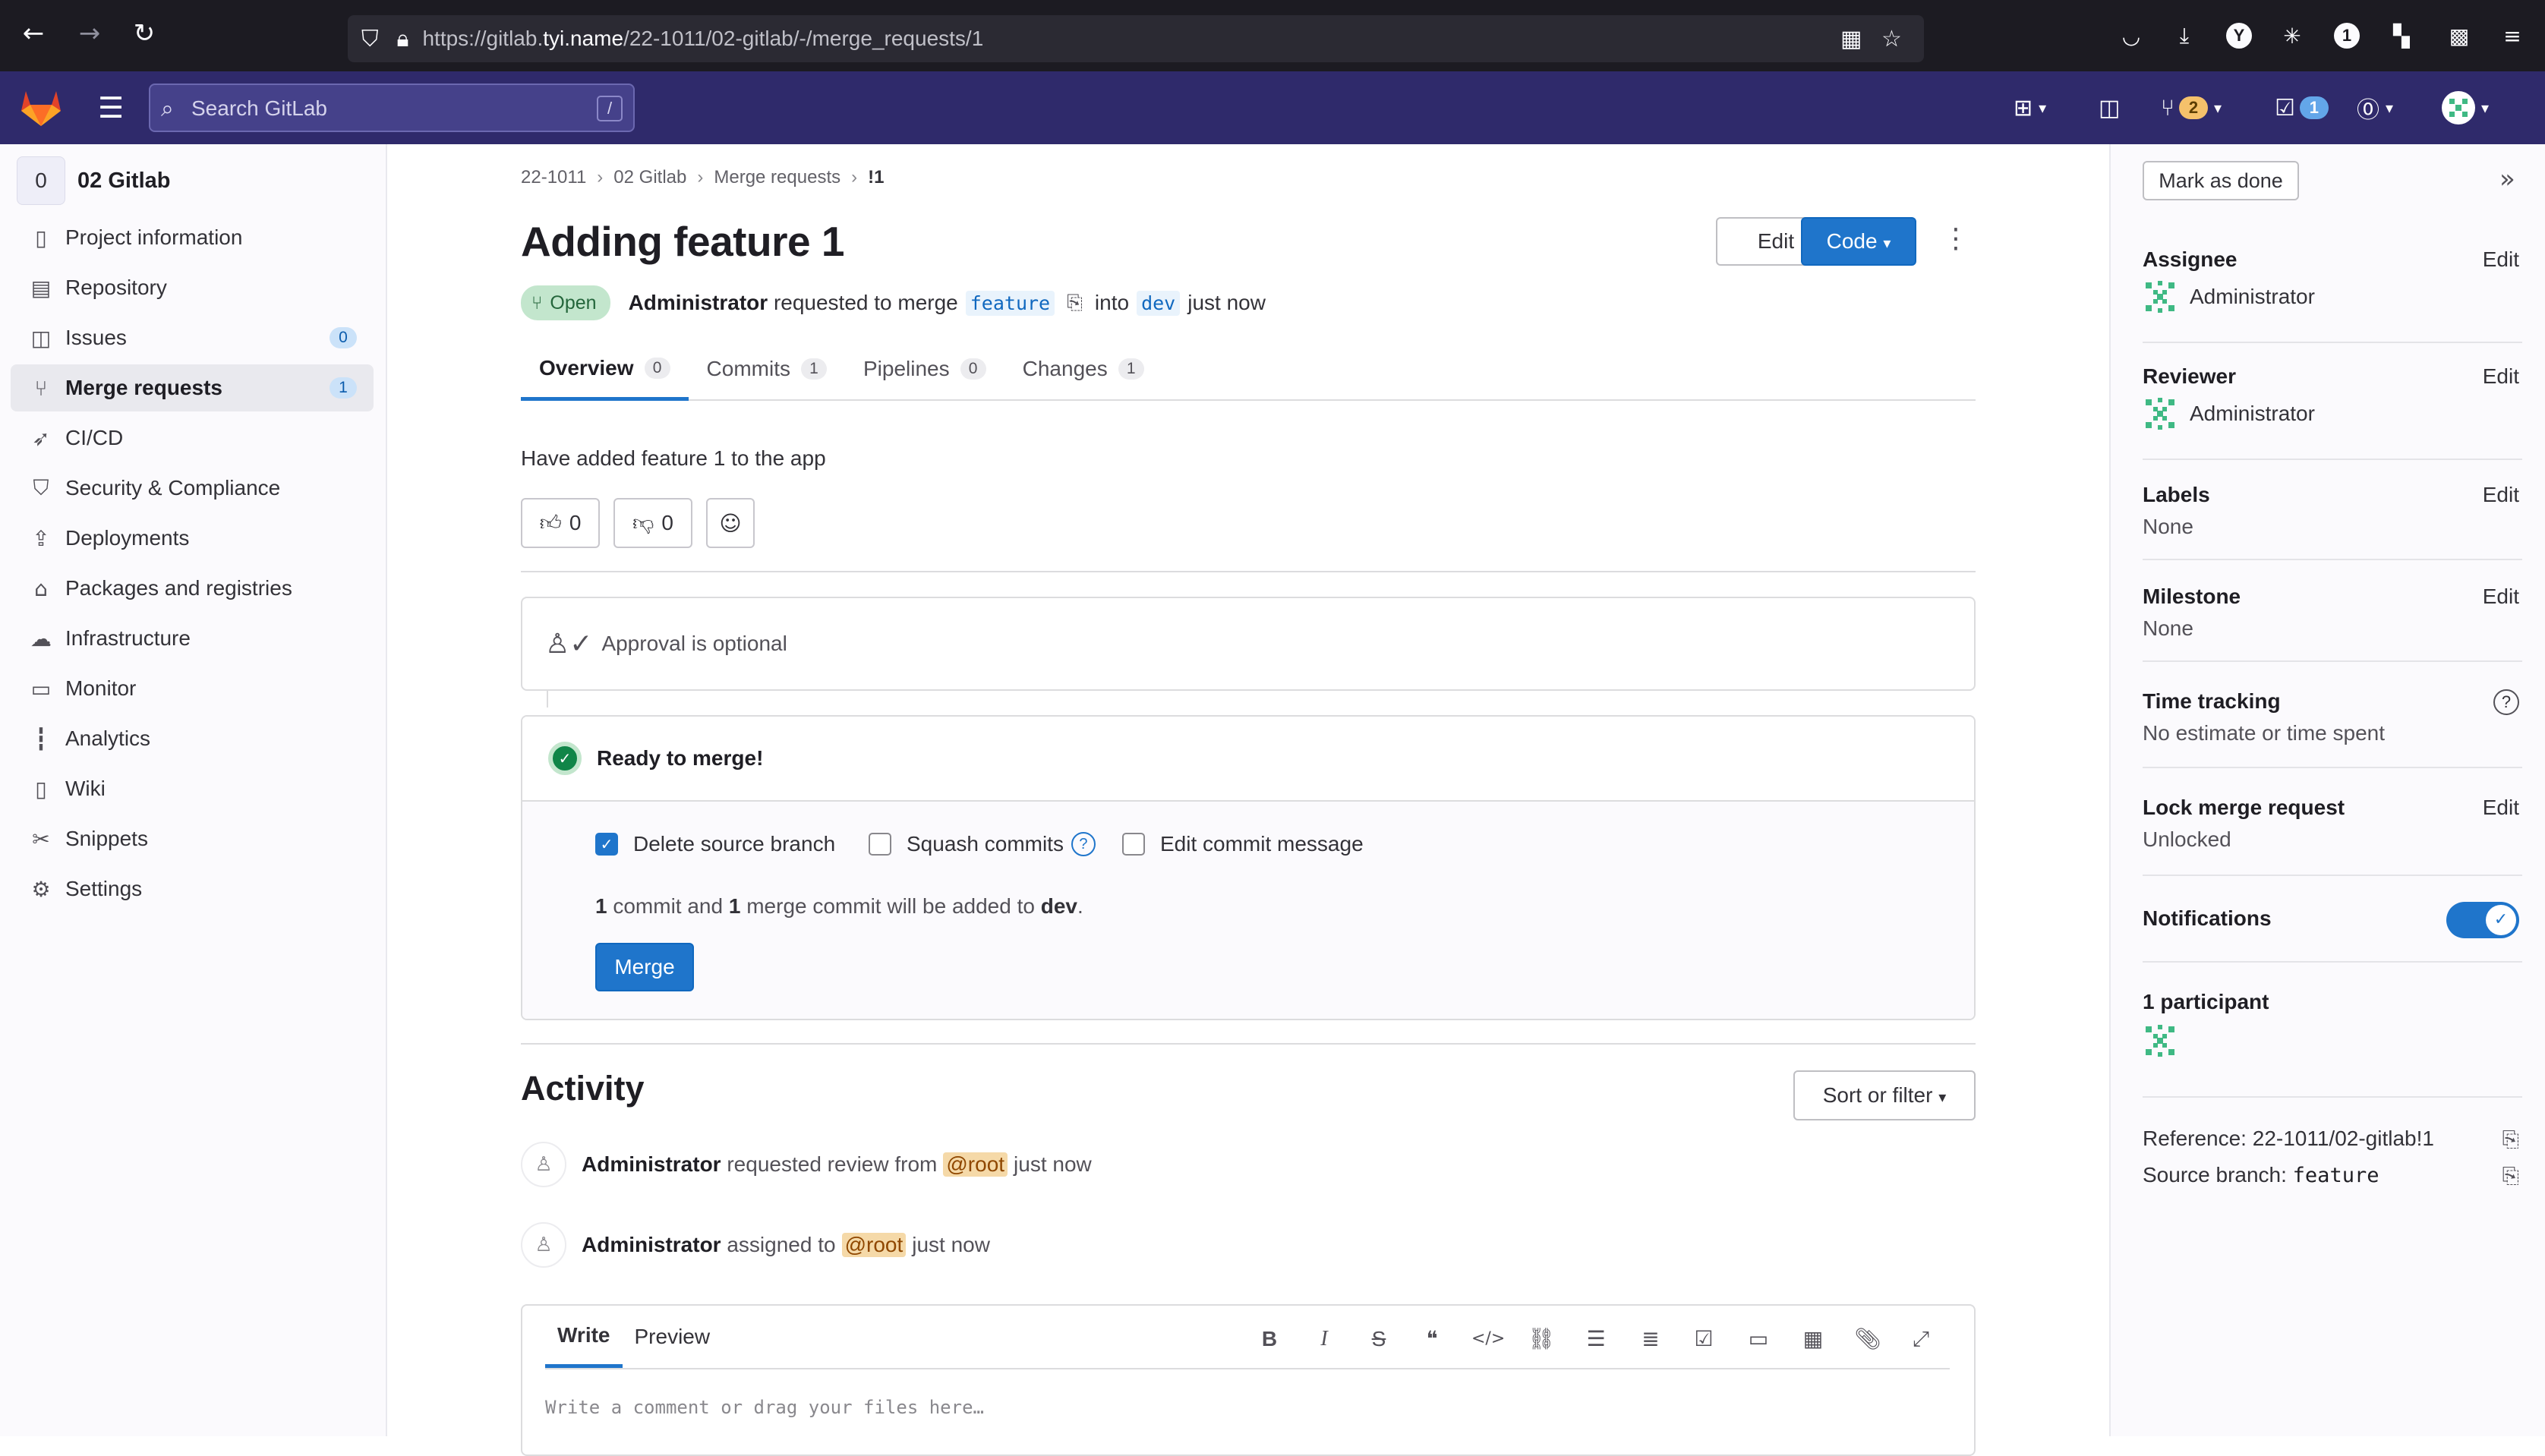 This screenshot has height=1456, width=2545. What do you see at coordinates (1247, 1407) in the screenshot?
I see `comment-textarea` at bounding box center [1247, 1407].